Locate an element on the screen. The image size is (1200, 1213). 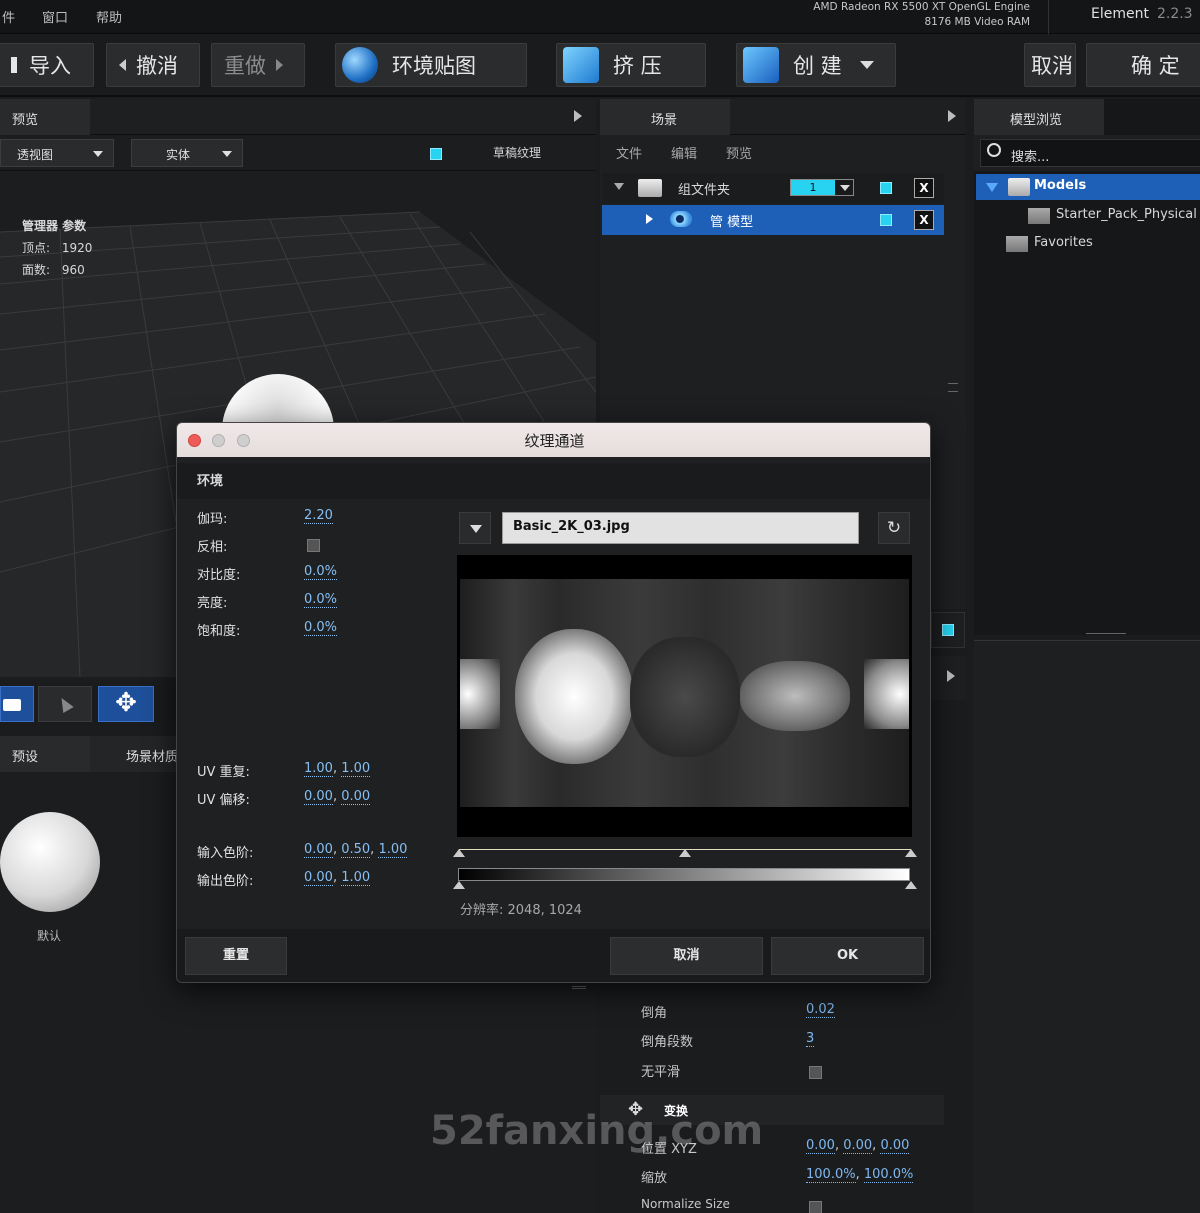
extrude-button: 挤 压 is located at coordinates (631, 65).